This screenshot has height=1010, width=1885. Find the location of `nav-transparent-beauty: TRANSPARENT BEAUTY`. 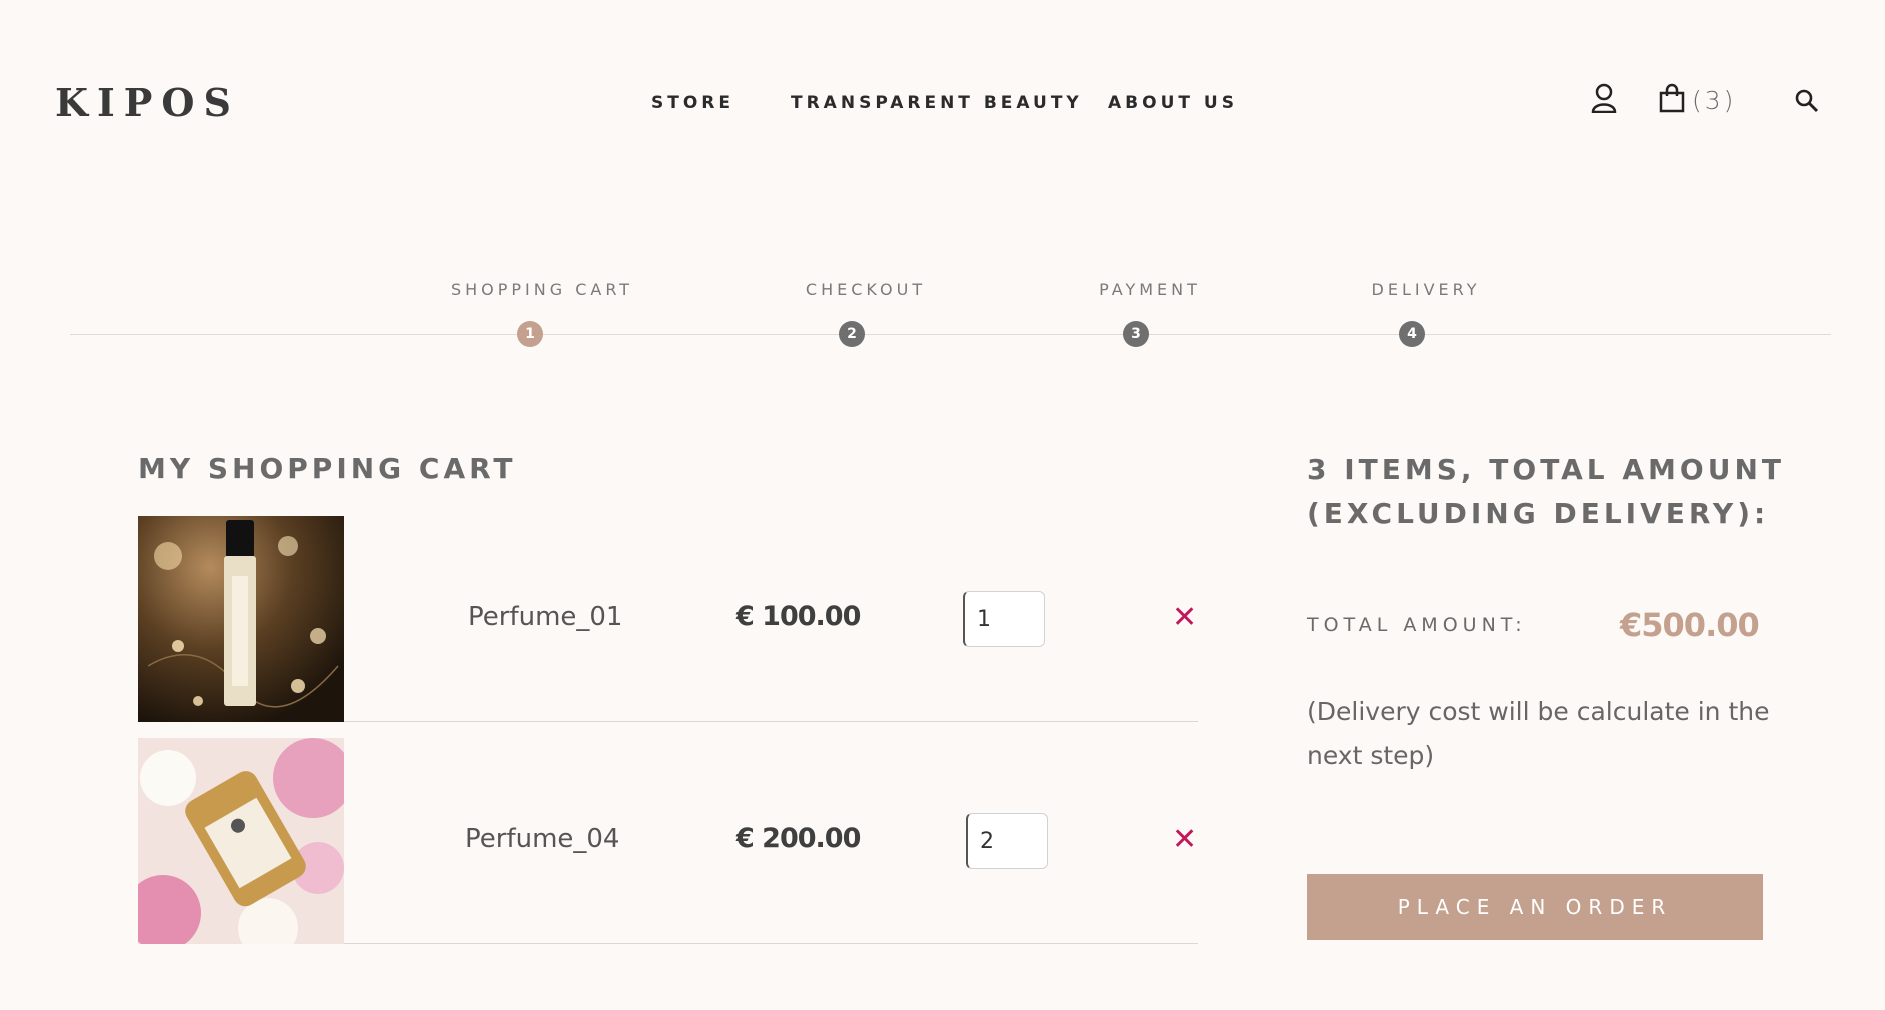

nav-transparent-beauty: TRANSPARENT BEAUTY is located at coordinates (937, 103).